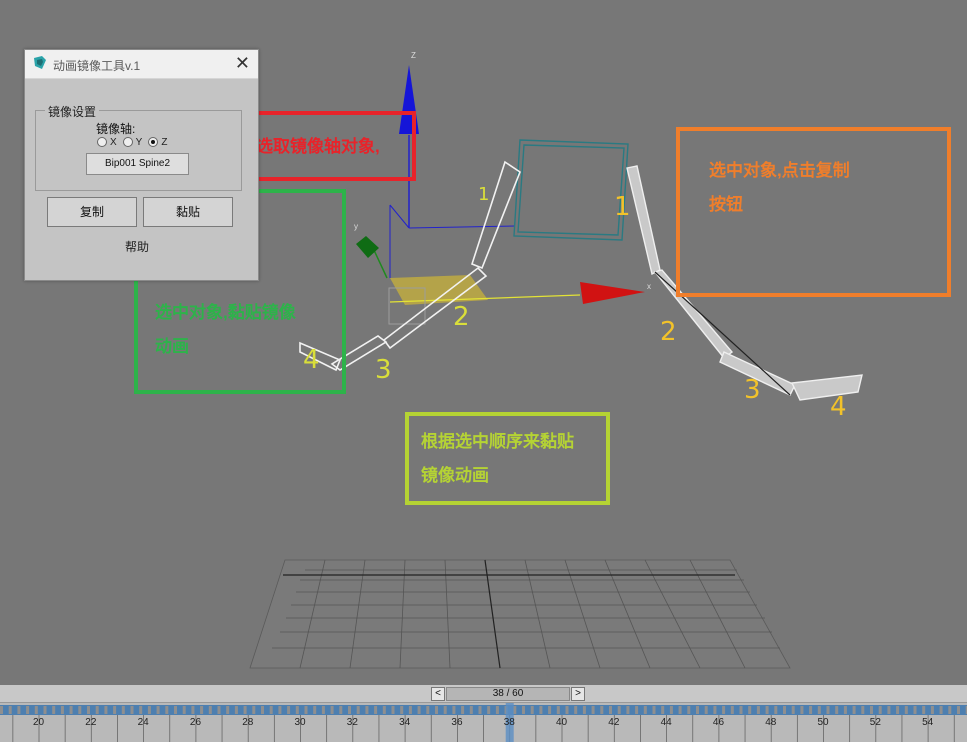 The width and height of the screenshot is (967, 742). I want to click on dialog-titlebar: 动画镜像工具v.1 ✕, so click(141, 64).